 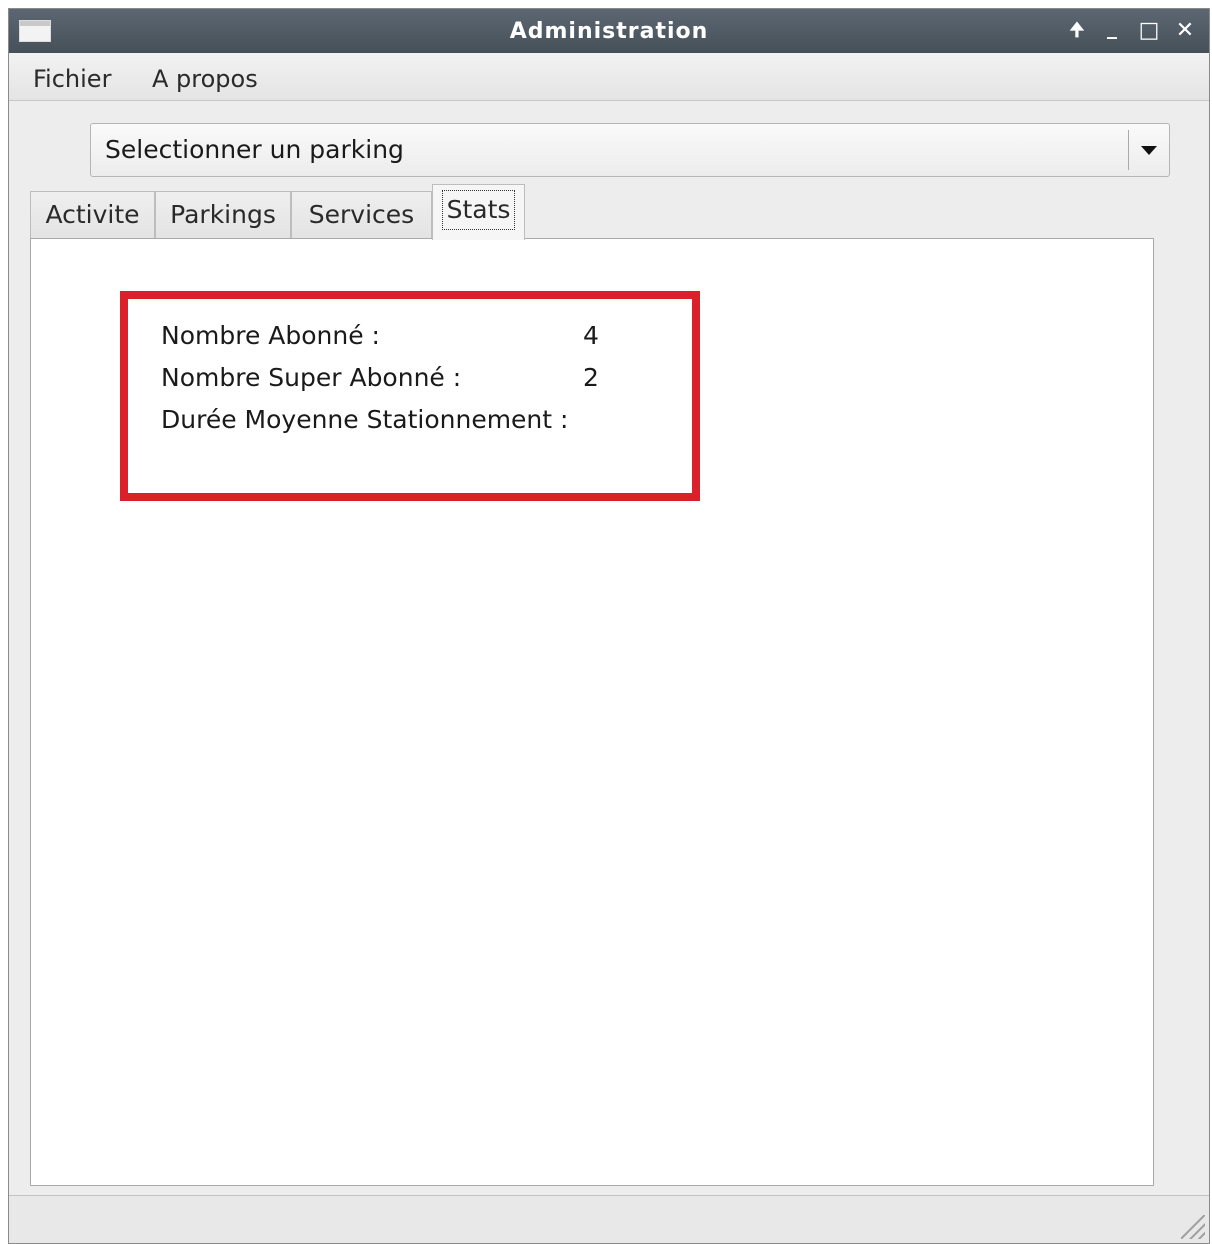 I want to click on stat-label-super-abonne: Nombre Super Abonné :, so click(x=311, y=377).